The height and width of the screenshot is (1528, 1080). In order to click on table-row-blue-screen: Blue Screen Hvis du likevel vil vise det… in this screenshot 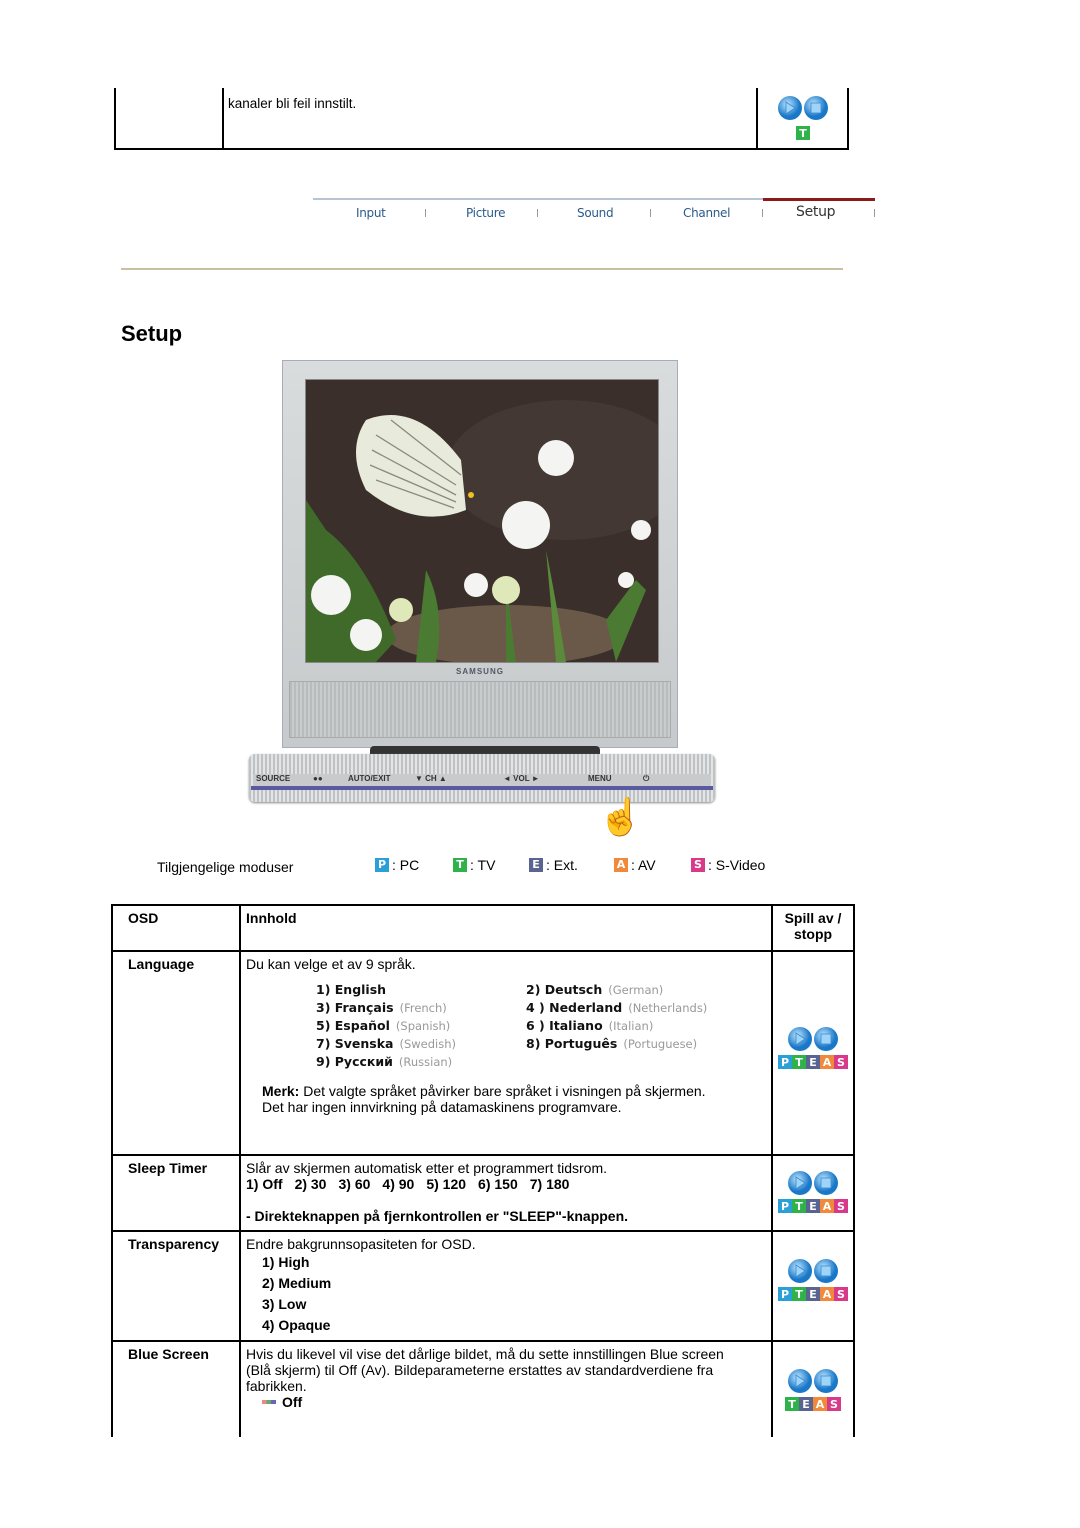, I will do `click(483, 1388)`.